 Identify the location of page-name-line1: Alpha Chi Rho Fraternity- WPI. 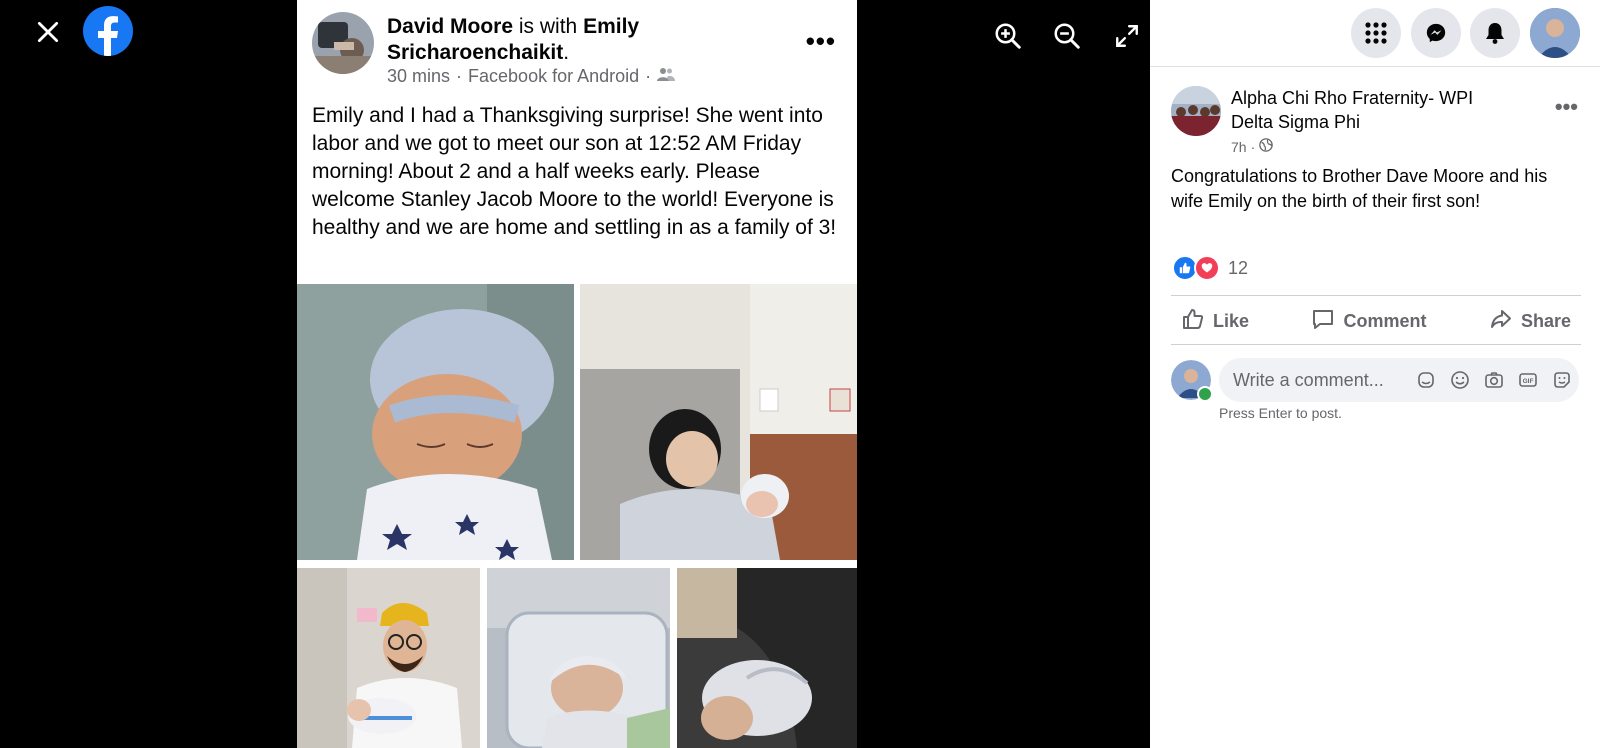
(1366, 98).